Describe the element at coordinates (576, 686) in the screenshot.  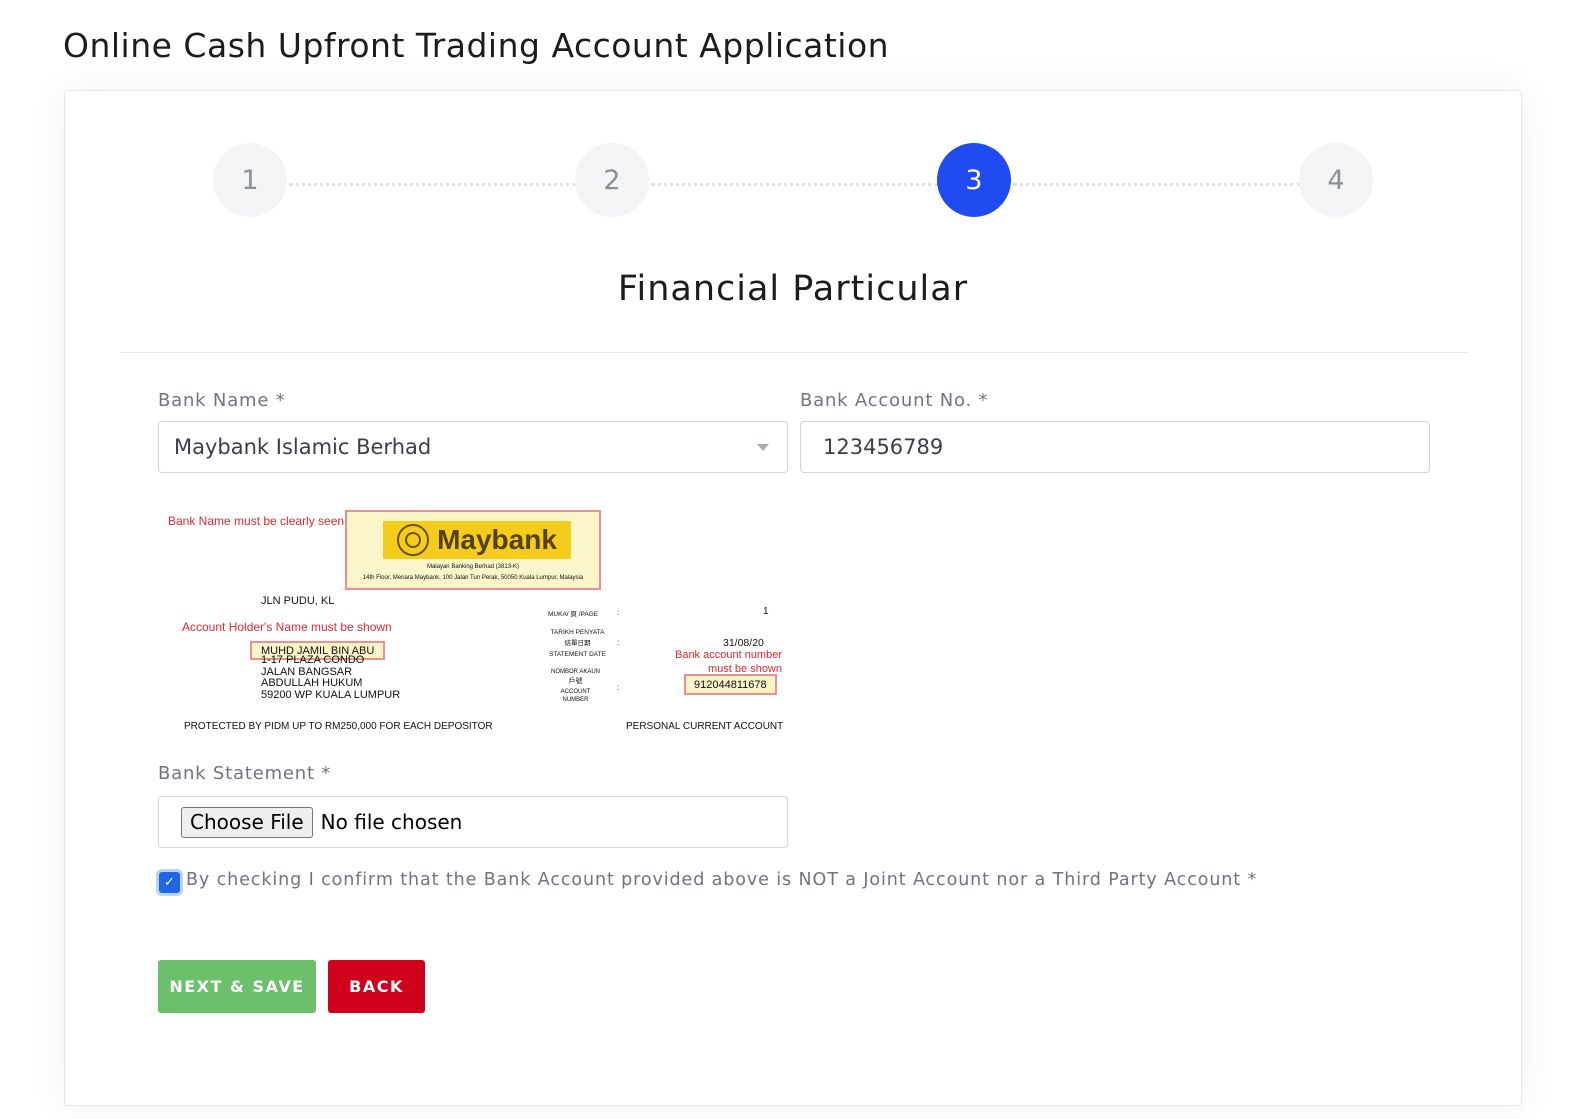
I see `account-labels: NOMBOR AKAUN 戶號 ACCOUNT NUMBER` at that location.